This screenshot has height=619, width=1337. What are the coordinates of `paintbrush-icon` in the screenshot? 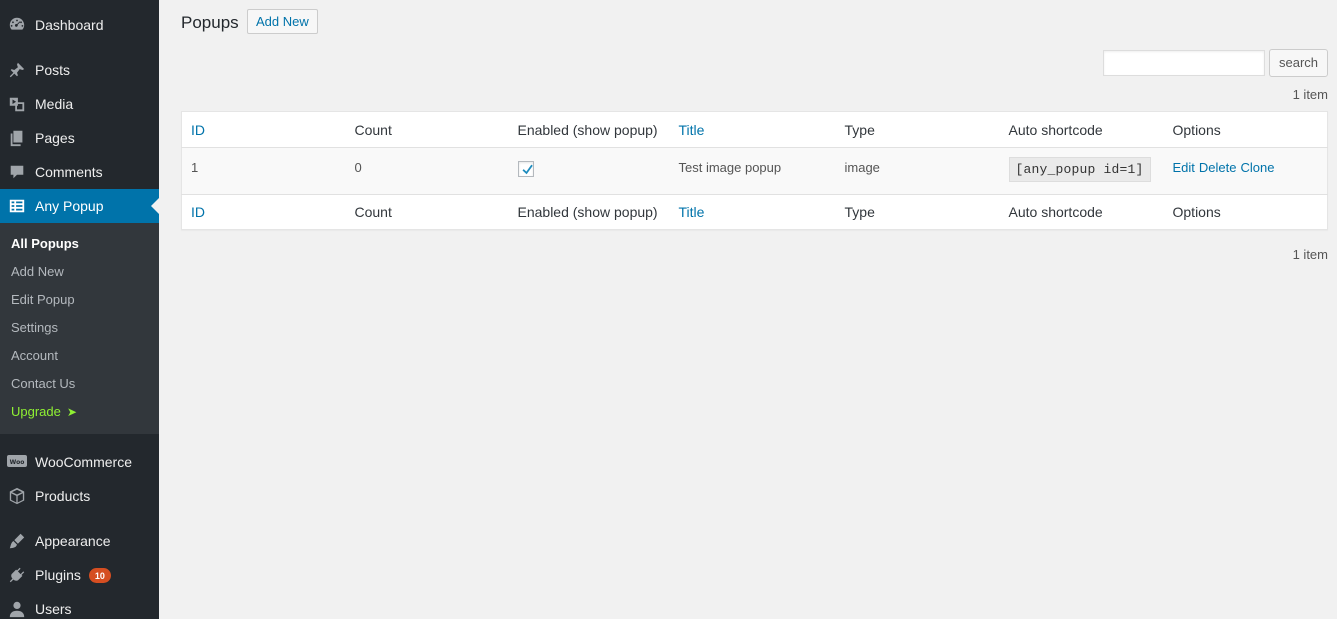 It's located at (17, 541).